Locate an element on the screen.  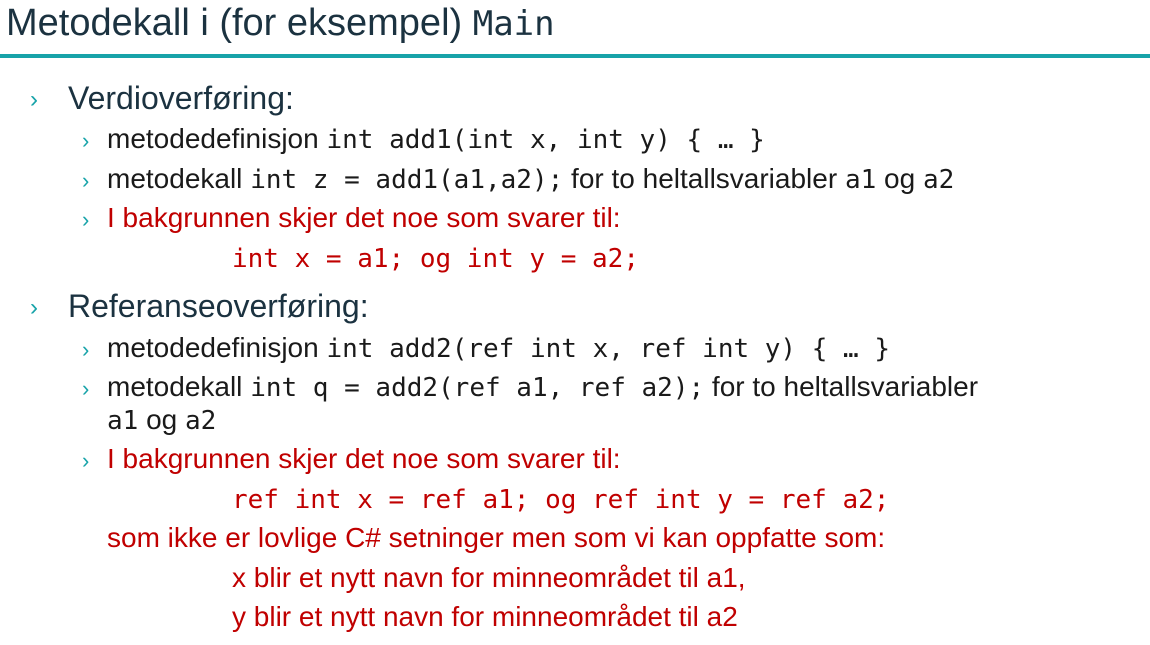
code-line: int x = a1; og int y = a2; is located at coordinates (435, 259).